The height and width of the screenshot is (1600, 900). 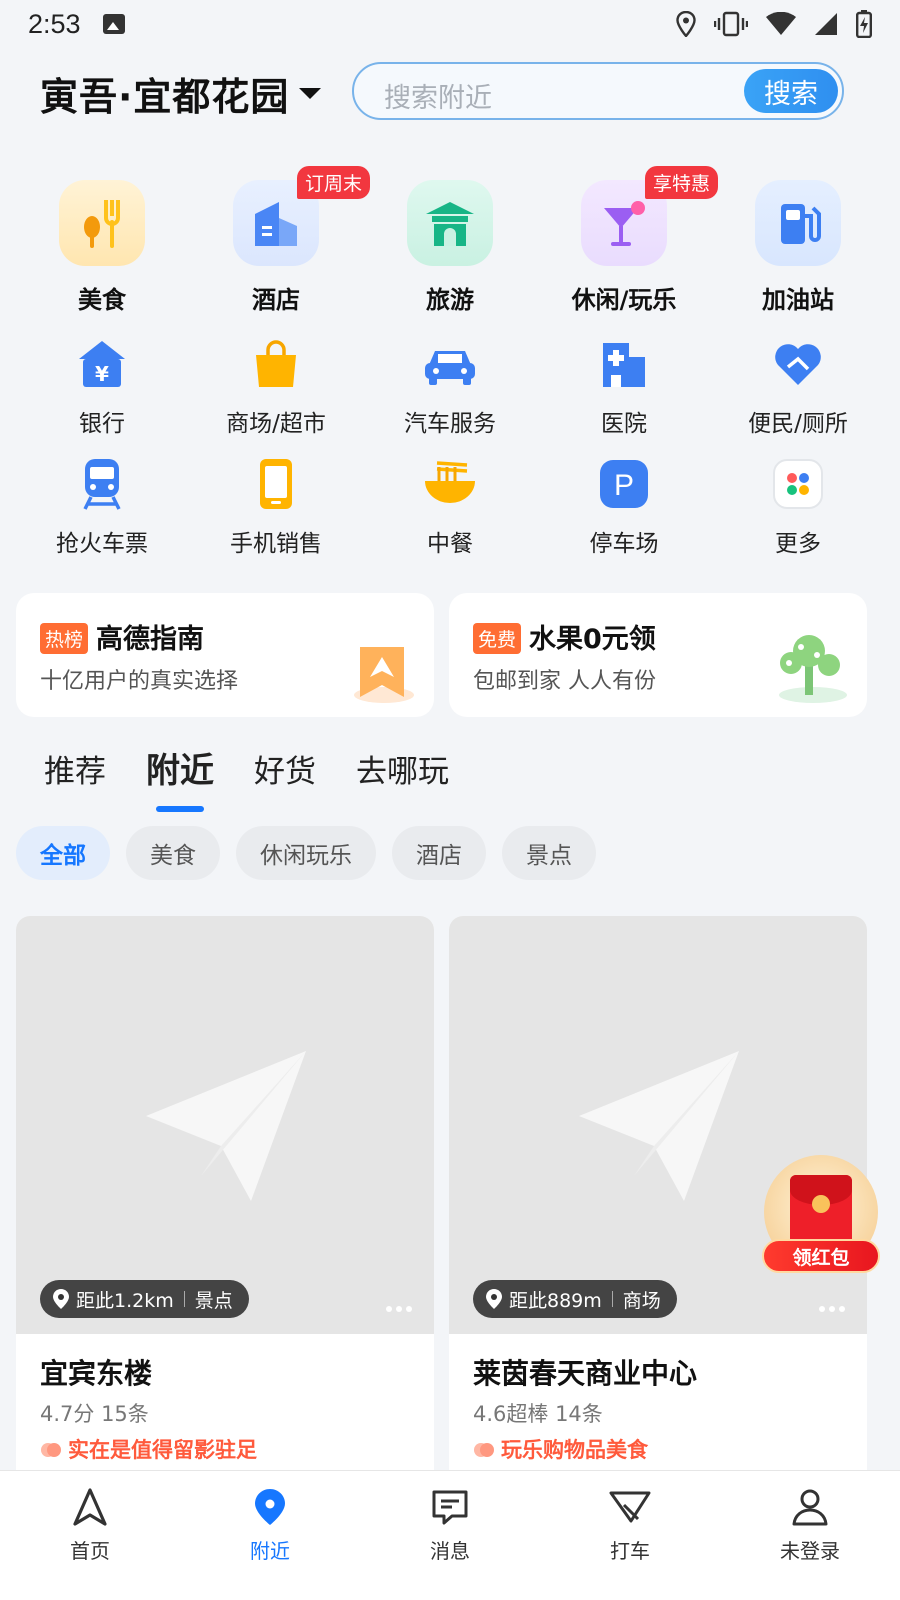 I want to click on fruit-tree-icon, so click(x=813, y=669).